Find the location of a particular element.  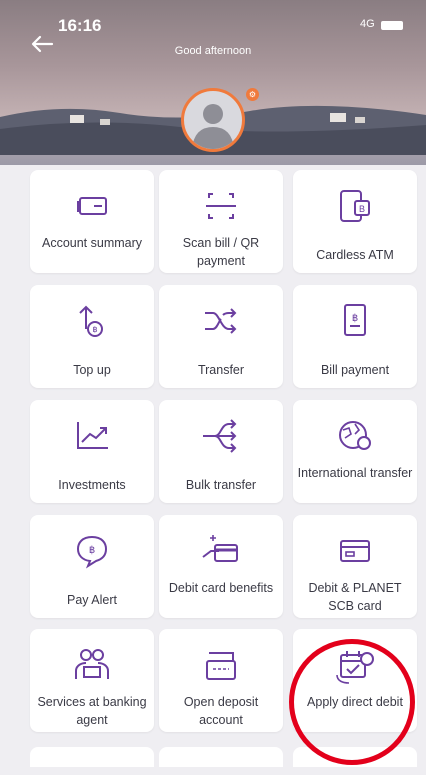

tile-account-summary: Account summary is located at coordinates (92, 221).